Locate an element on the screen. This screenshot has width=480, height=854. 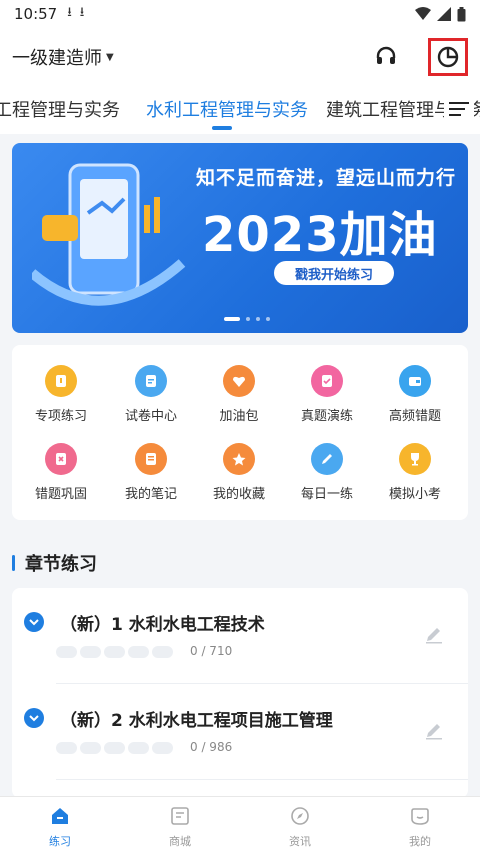
grid-item-boost-pack: 加油包 is located at coordinates (239, 394).